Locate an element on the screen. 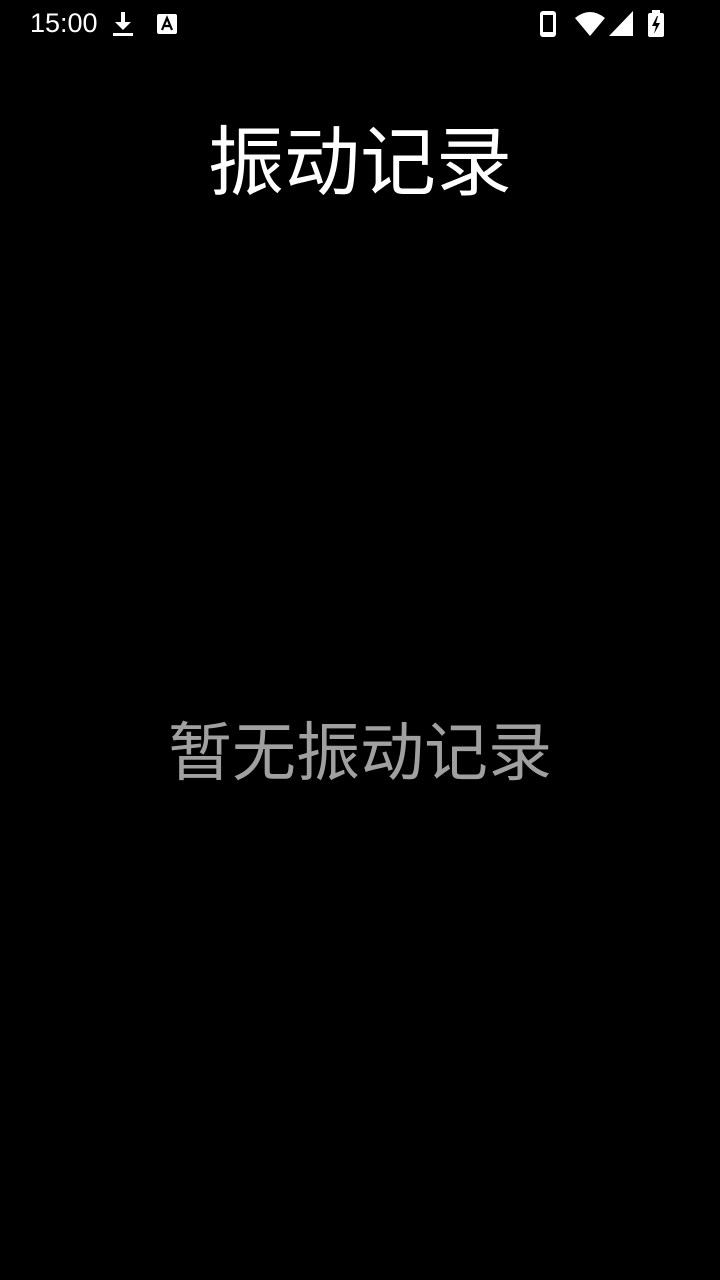 The height and width of the screenshot is (1280, 720). empty-state-message: 暂无振动记录 is located at coordinates (360, 754).